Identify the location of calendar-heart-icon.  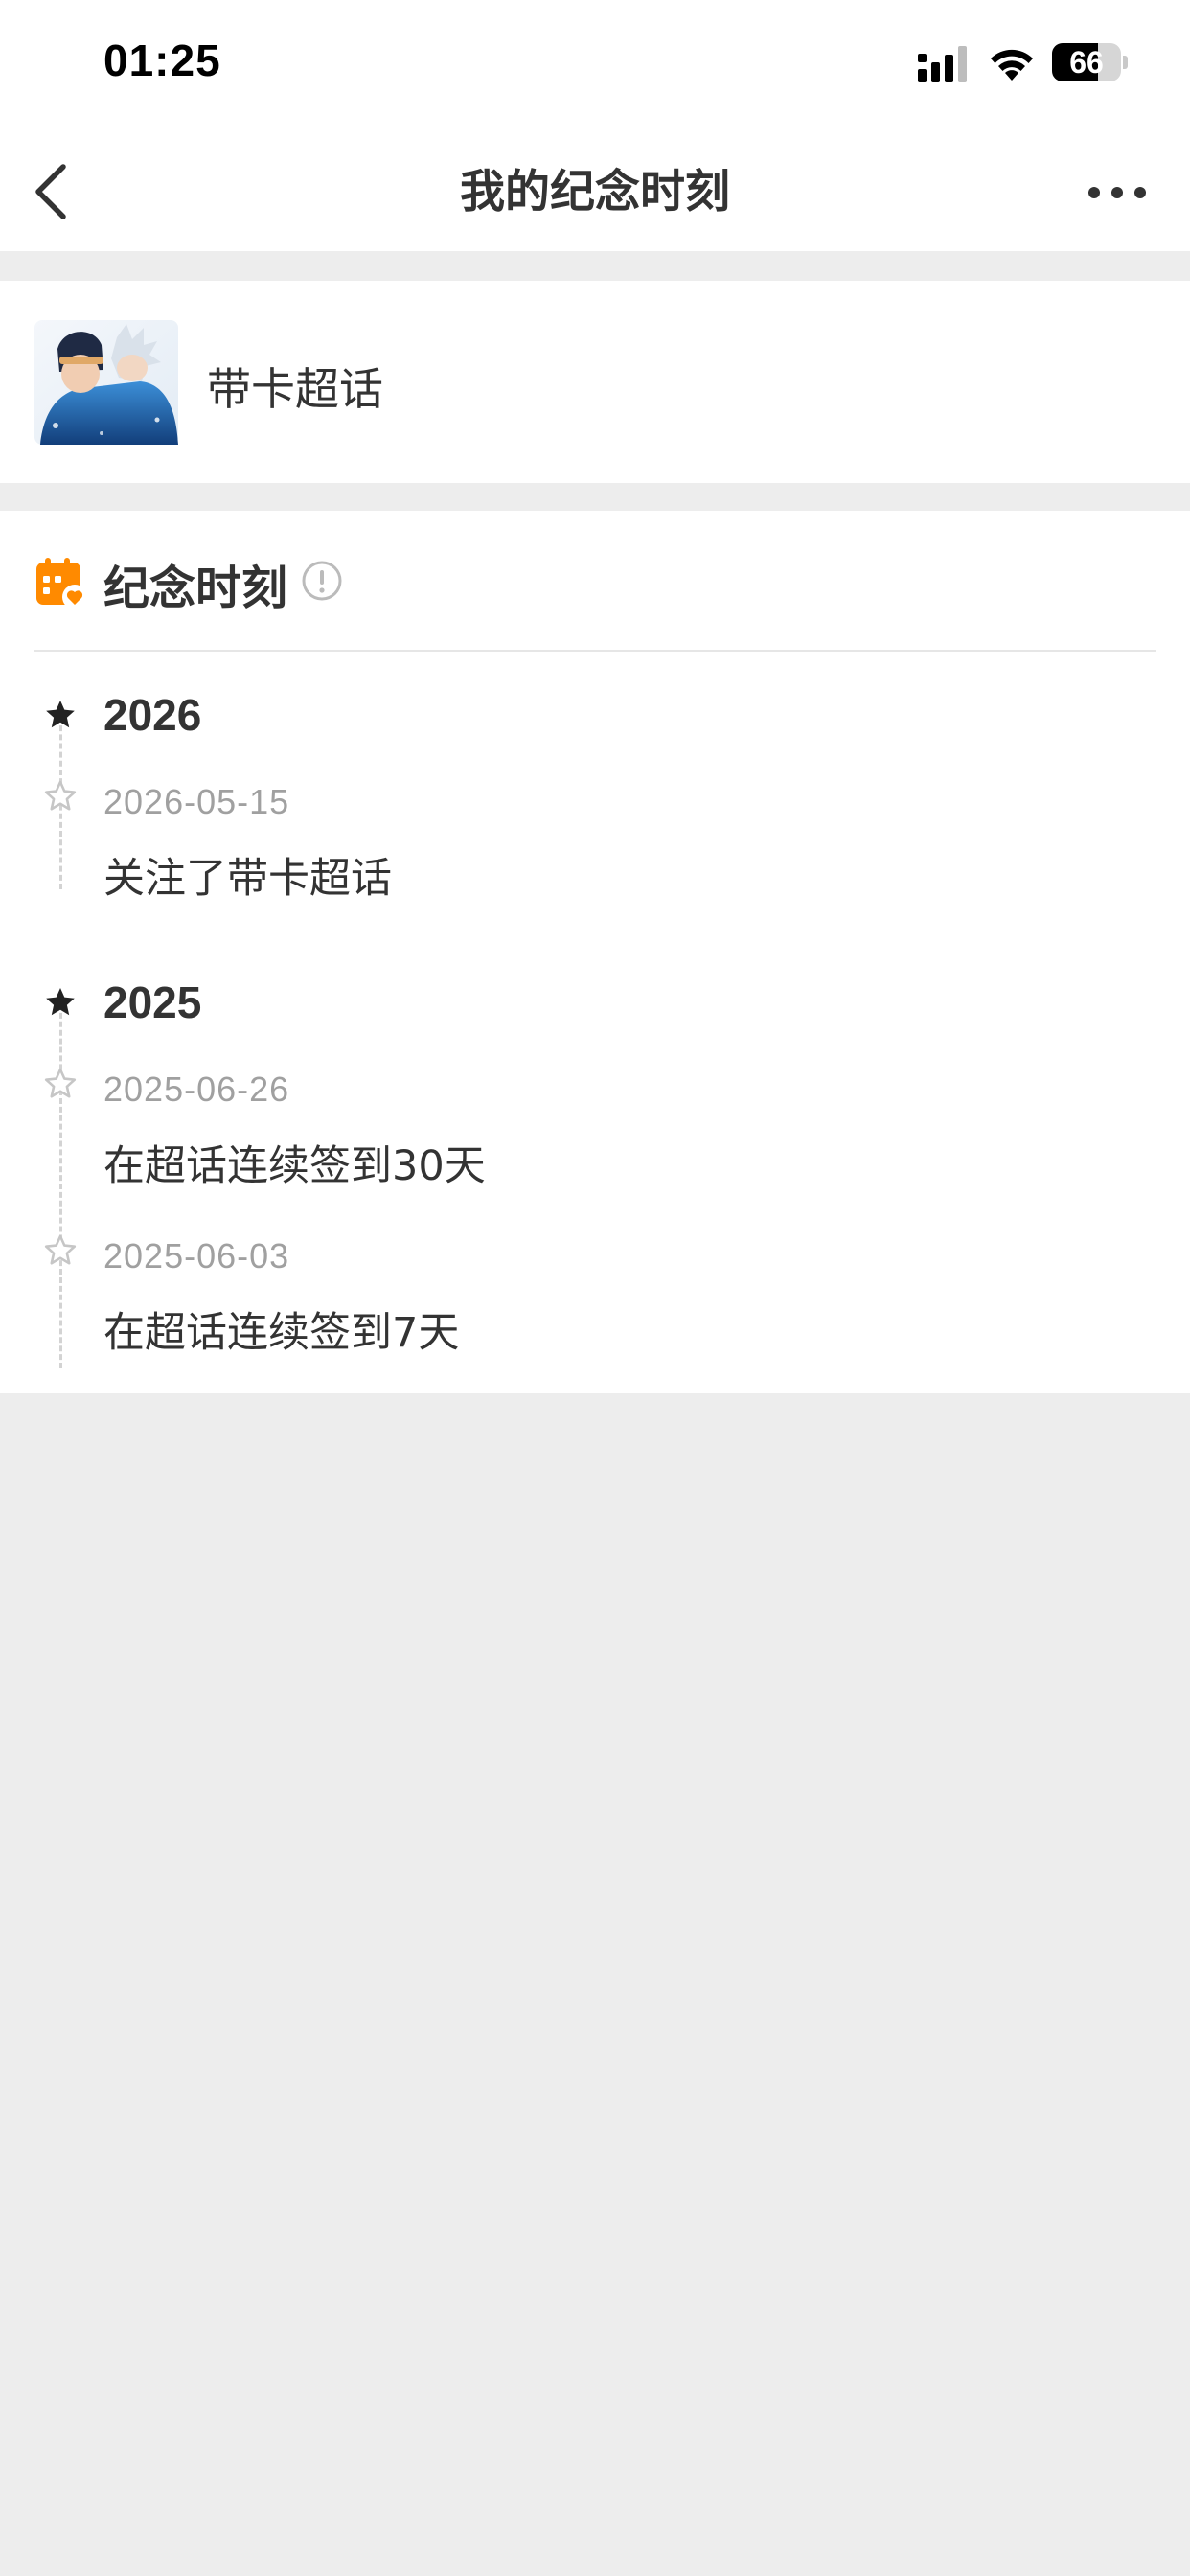
(62, 584).